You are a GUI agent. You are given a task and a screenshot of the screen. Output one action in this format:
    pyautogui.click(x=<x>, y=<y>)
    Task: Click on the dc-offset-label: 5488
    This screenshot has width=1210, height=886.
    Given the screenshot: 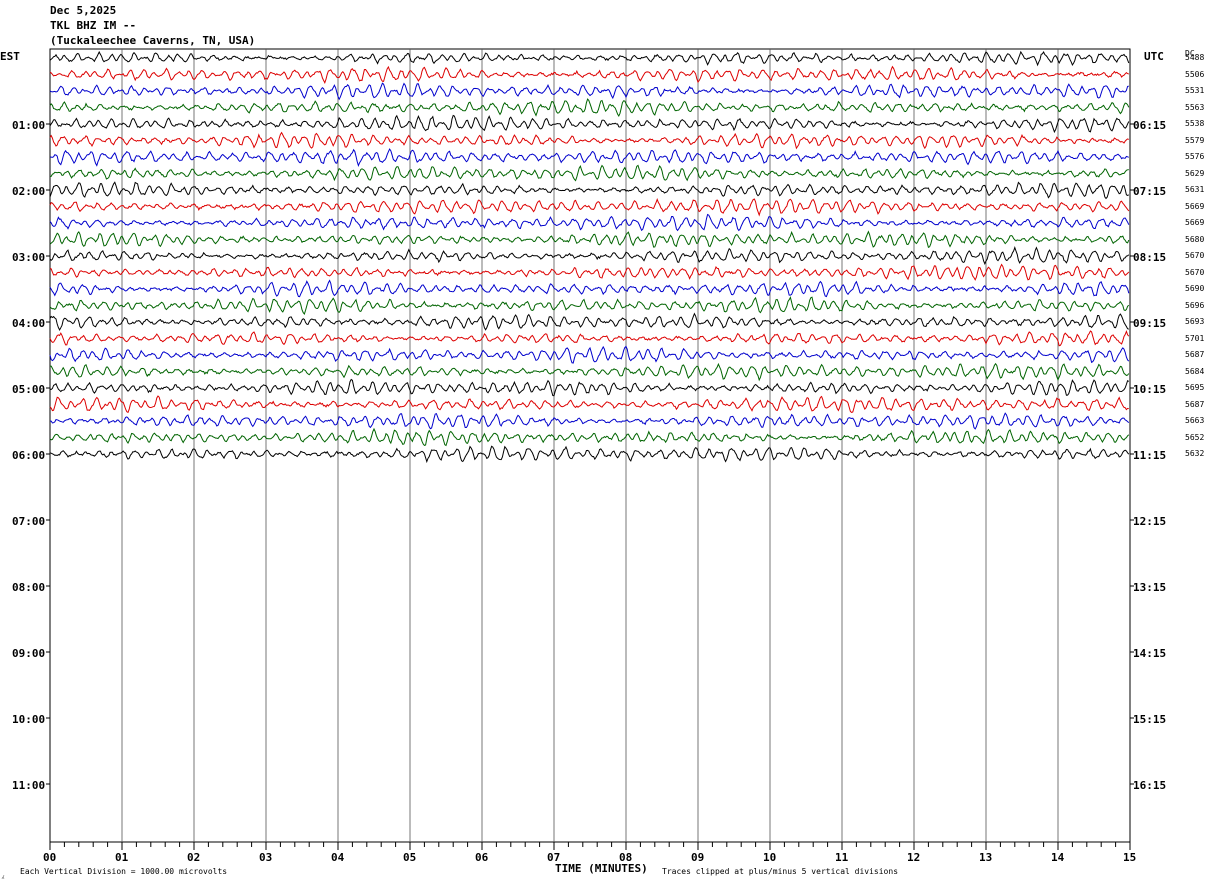 What is the action you would take?
    pyautogui.click(x=1195, y=57)
    